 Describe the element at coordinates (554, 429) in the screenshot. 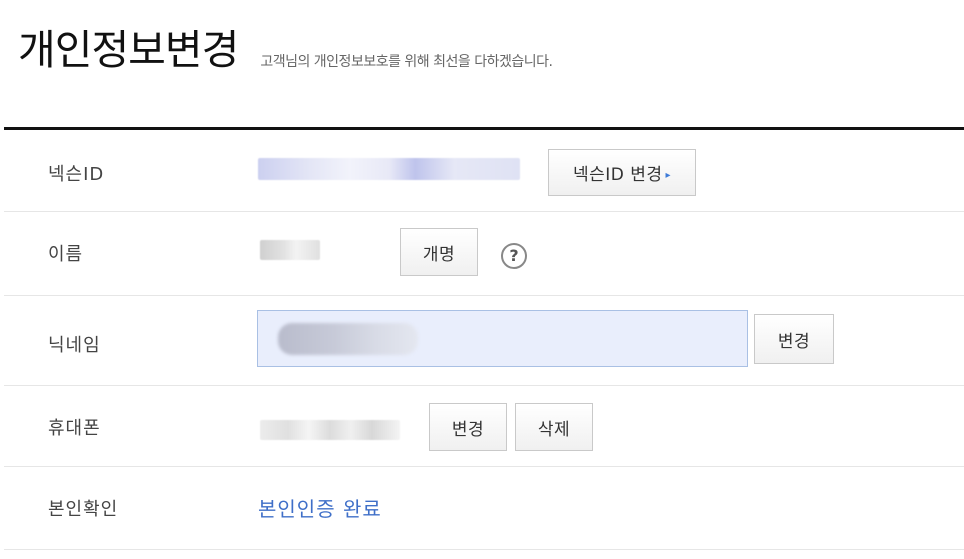

I see `phone-delete-label: 삭제` at that location.